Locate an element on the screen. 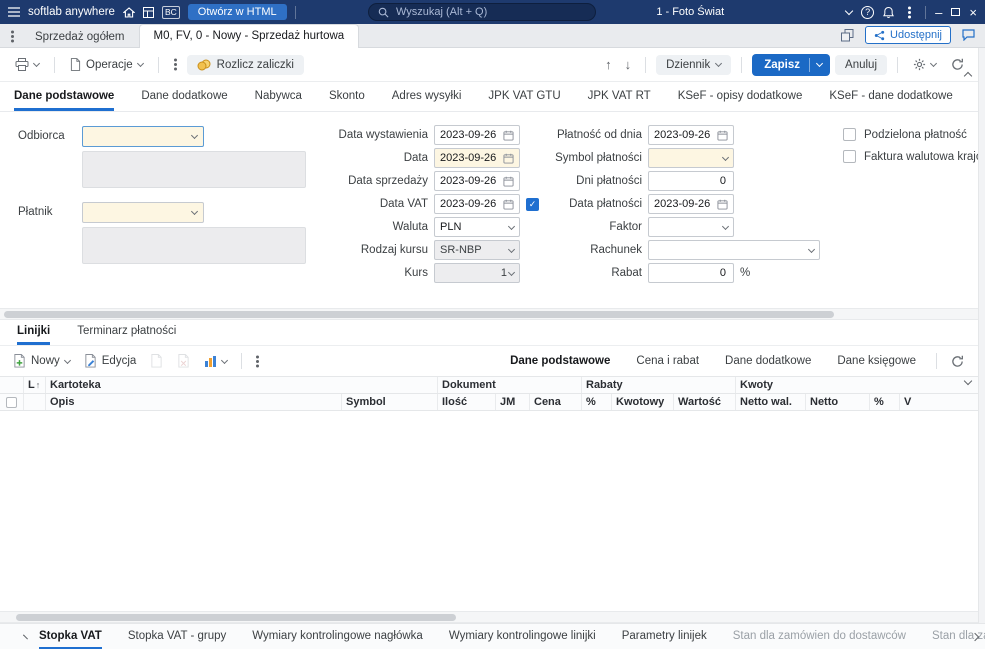  data-sprzedazy-field: 2023-09-26 is located at coordinates (477, 181).